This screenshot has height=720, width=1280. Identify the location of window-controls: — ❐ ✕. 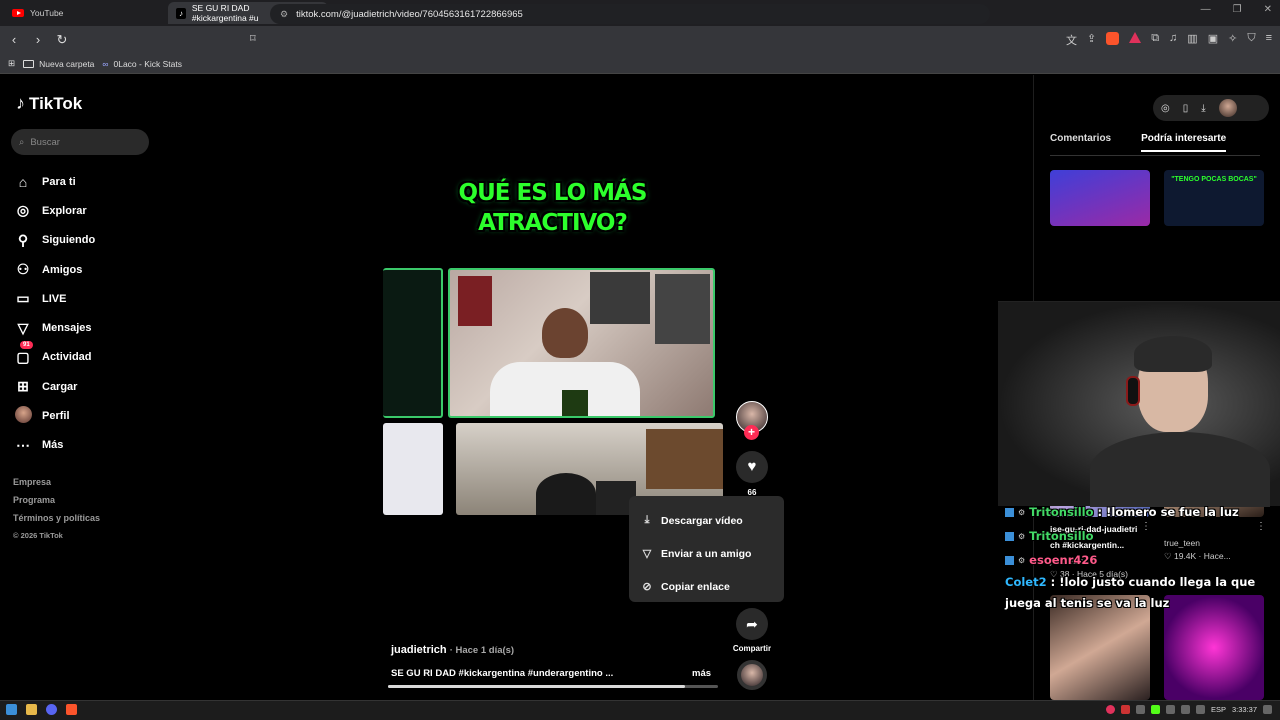
(1236, 9).